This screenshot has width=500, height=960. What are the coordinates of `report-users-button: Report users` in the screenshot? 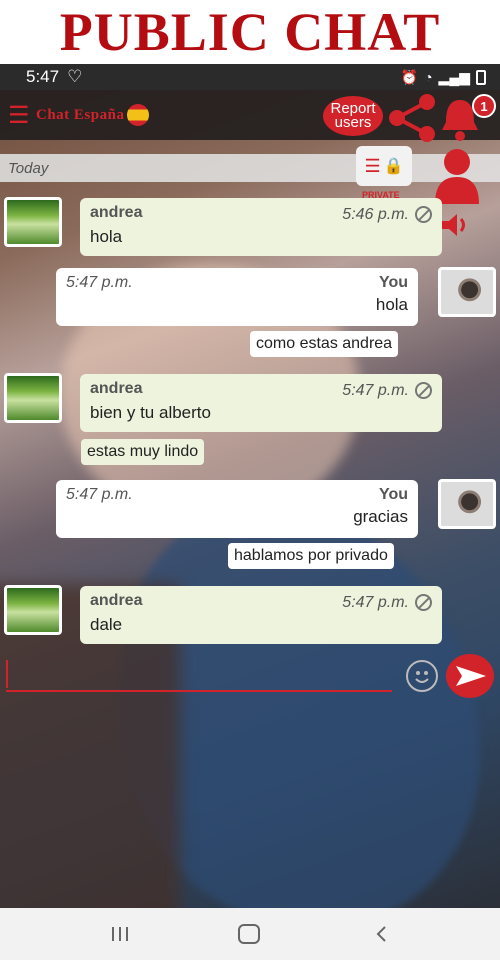 It's located at (353, 116).